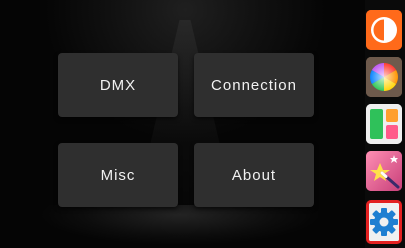 Image resolution: width=405 pixels, height=248 pixels. I want to click on connection-button: Connection, so click(254, 85).